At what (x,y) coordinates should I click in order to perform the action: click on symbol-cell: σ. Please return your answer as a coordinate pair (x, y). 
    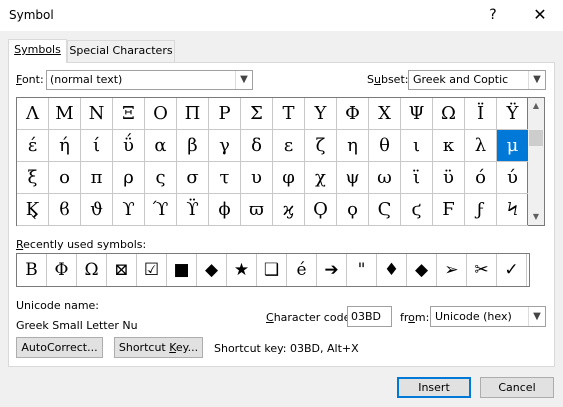
    Looking at the image, I should click on (193, 178).